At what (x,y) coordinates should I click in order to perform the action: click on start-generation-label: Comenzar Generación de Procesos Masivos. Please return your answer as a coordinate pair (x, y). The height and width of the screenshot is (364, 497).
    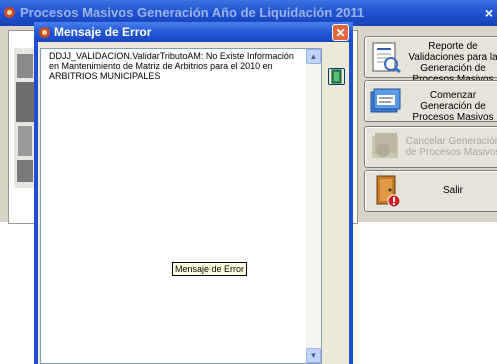
    Looking at the image, I should click on (453, 106).